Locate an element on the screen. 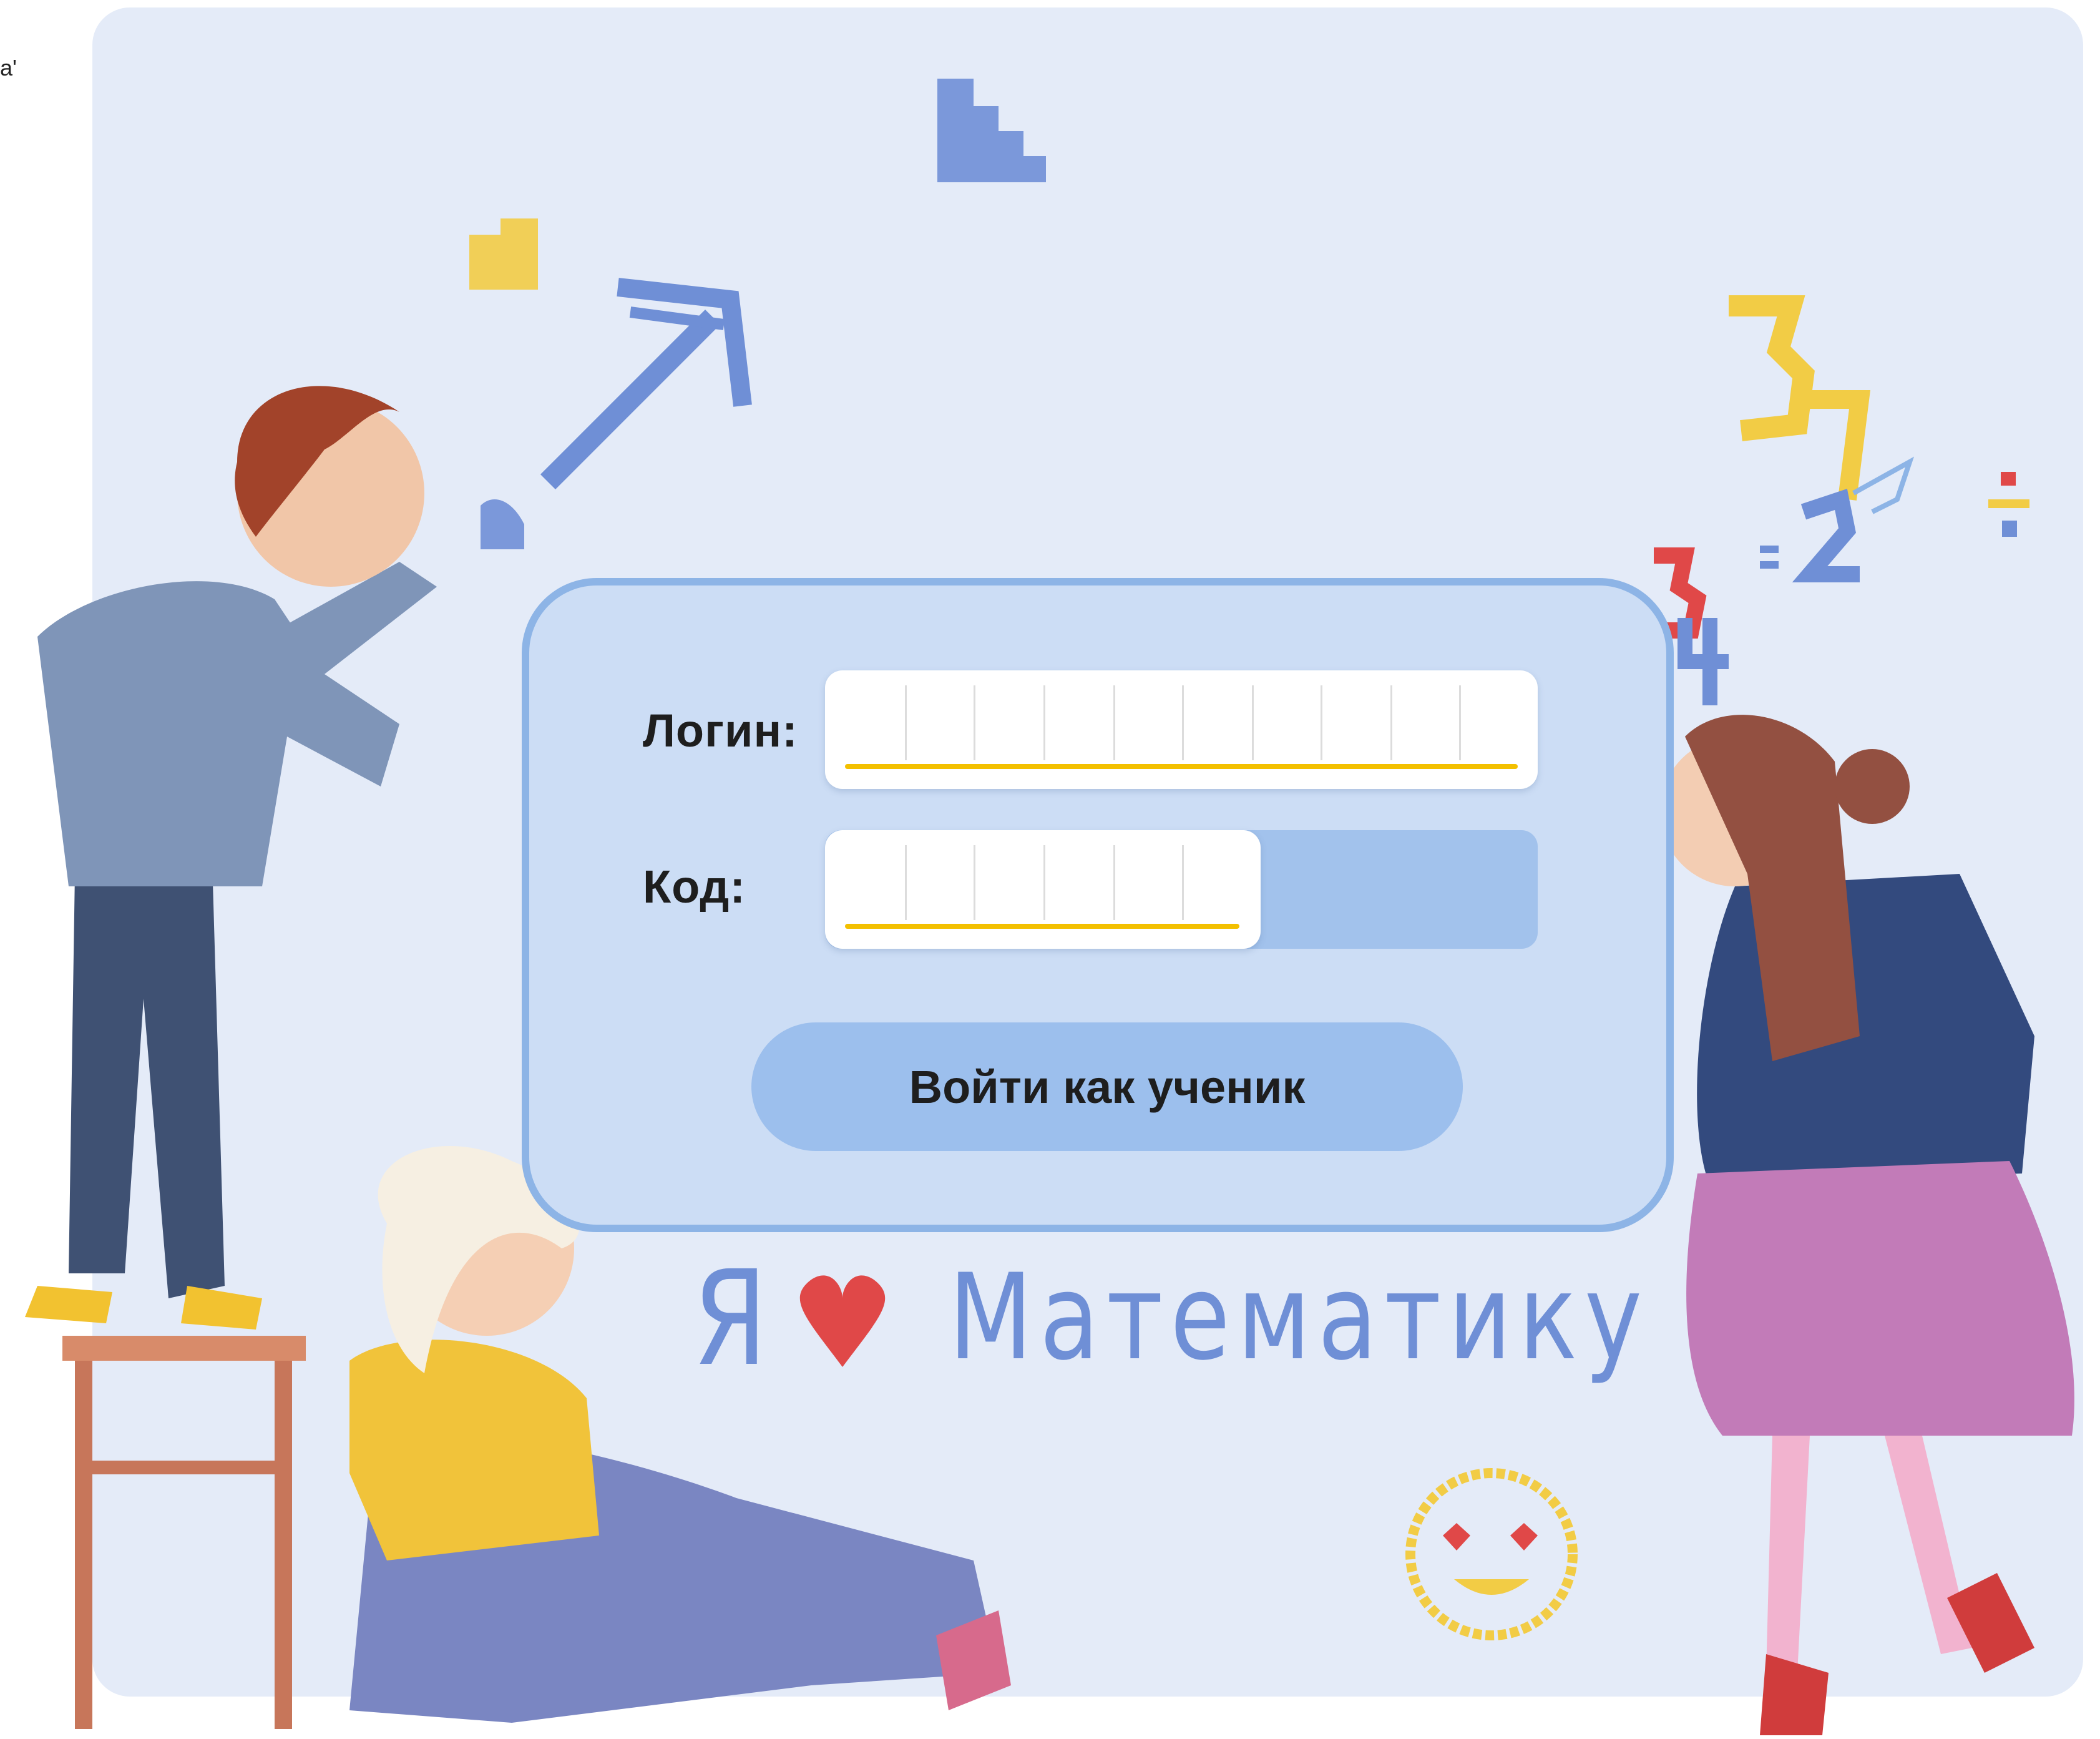 This screenshot has width=2100, height=1739. chalk-drawing-under-arrow-icon is located at coordinates (502, 524).